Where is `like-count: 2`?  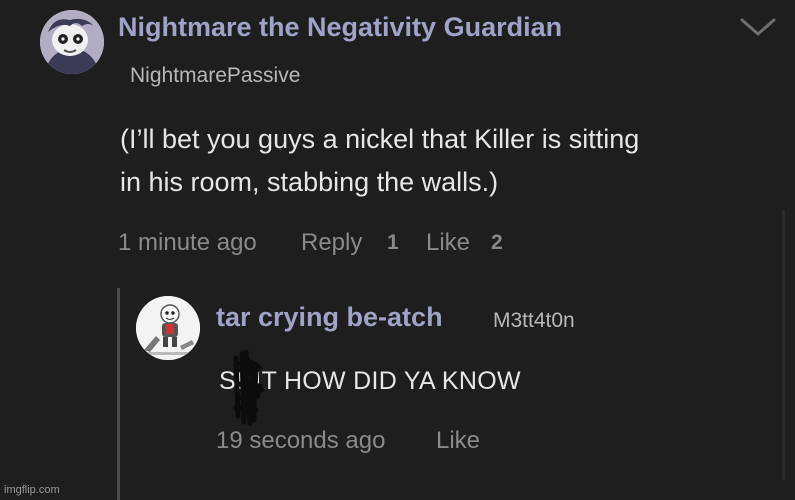
like-count: 2 is located at coordinates (497, 242).